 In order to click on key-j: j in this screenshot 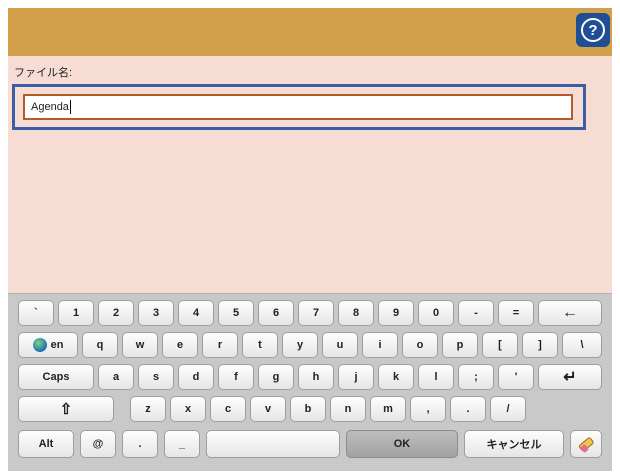, I will do `click(356, 377)`.